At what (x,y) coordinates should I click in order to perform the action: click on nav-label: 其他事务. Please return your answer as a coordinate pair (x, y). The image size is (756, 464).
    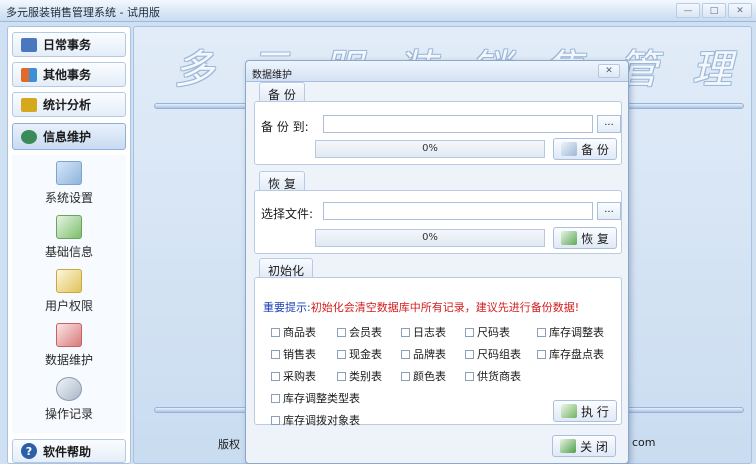
    Looking at the image, I should click on (67, 75).